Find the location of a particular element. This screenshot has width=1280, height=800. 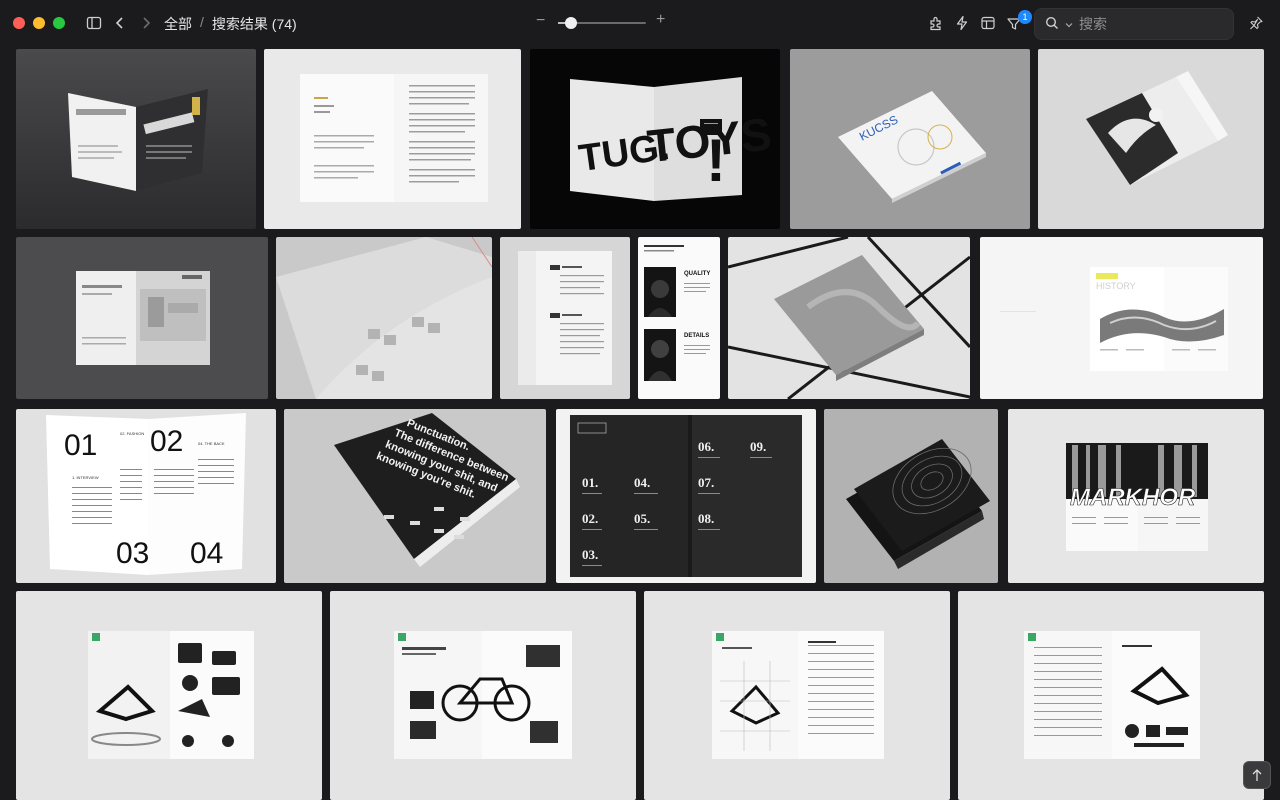

tile-bike-parts-spread is located at coordinates (1111, 695).